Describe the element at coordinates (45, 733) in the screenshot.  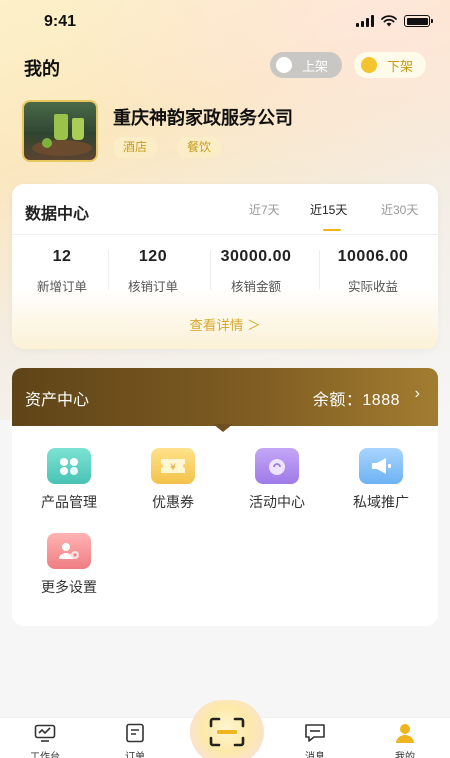
I see `workbench-icon` at that location.